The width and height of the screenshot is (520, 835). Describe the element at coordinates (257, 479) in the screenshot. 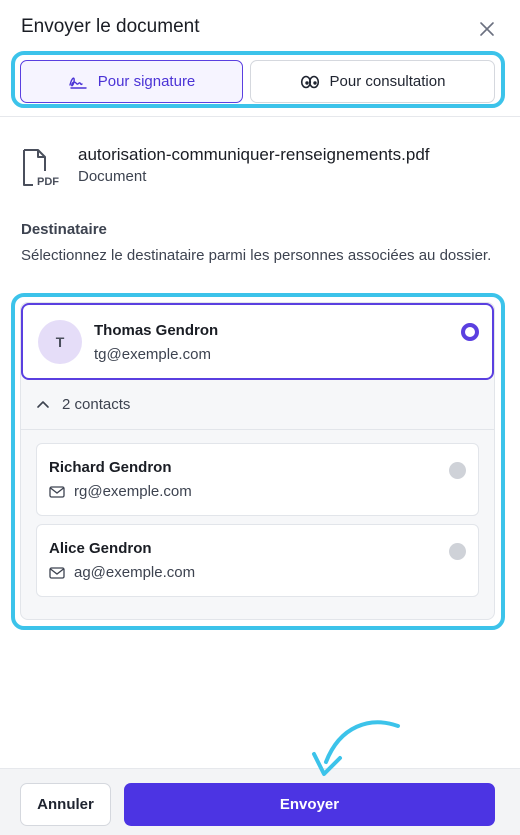

I see `contact-card-richard: Richard Gendron rg@exemple.com` at that location.